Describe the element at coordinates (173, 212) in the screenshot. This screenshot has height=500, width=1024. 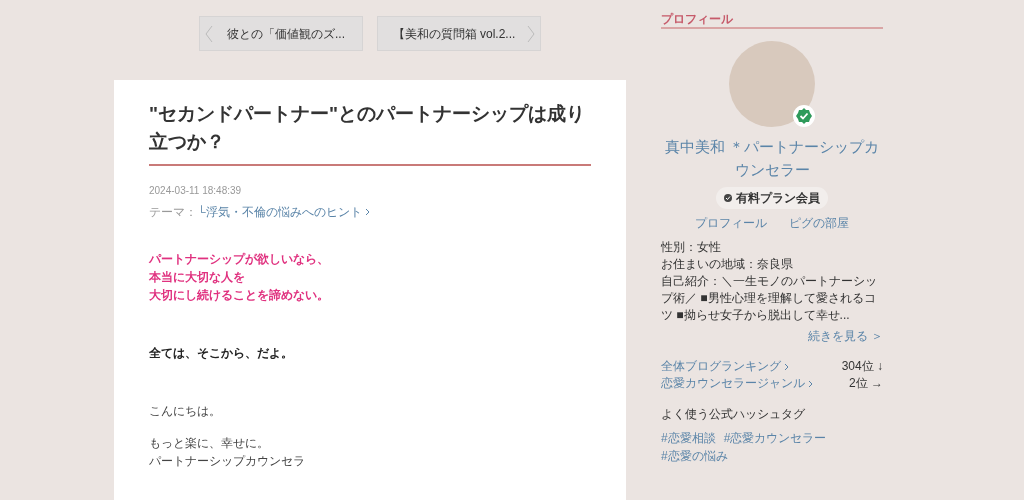
I see `theme-label: テーマ：` at that location.